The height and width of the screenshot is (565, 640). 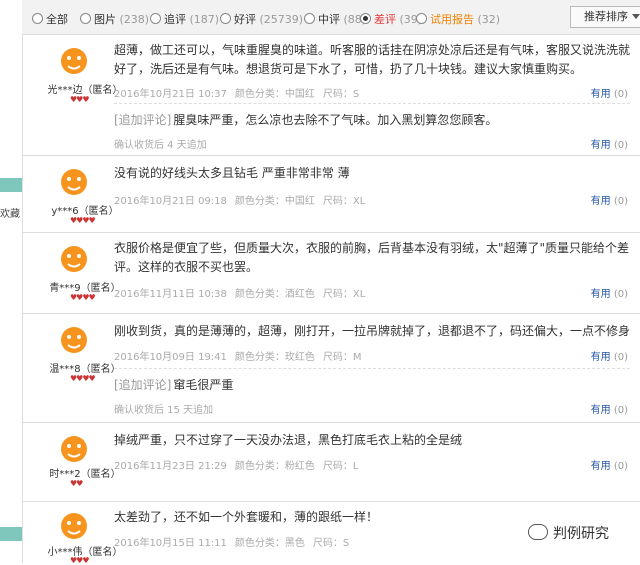 What do you see at coordinates (174, 385) in the screenshot?
I see `appended-review: [追加评论] 窜毛很严重` at bounding box center [174, 385].